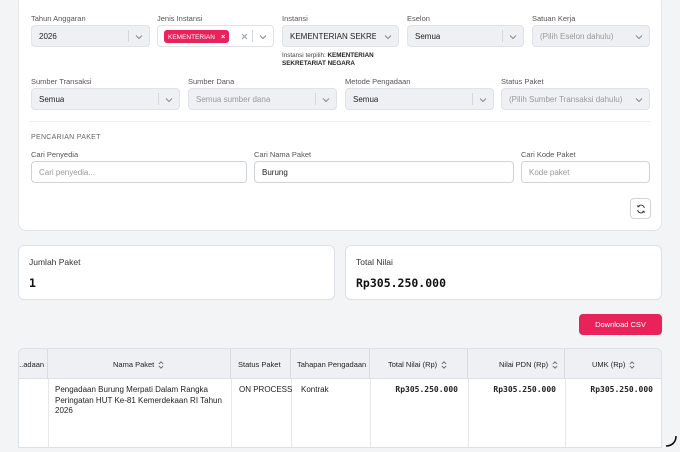  Describe the element at coordinates (566, 99) in the screenshot. I see `status-paket-placeholder: (Pilih Sumber Transaksi dahulu)` at that location.